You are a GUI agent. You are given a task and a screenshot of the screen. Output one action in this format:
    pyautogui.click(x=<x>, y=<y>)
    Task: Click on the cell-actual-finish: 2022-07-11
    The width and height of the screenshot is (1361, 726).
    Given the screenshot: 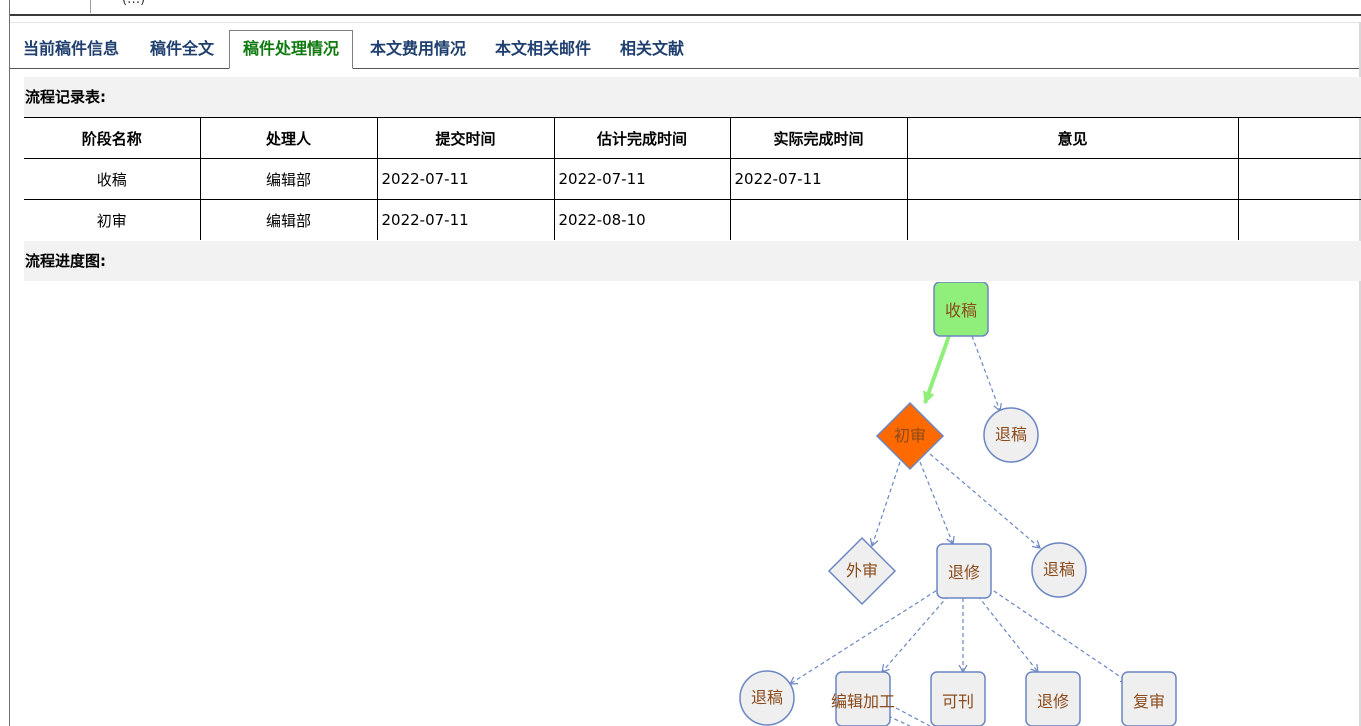 What is the action you would take?
    pyautogui.click(x=819, y=179)
    